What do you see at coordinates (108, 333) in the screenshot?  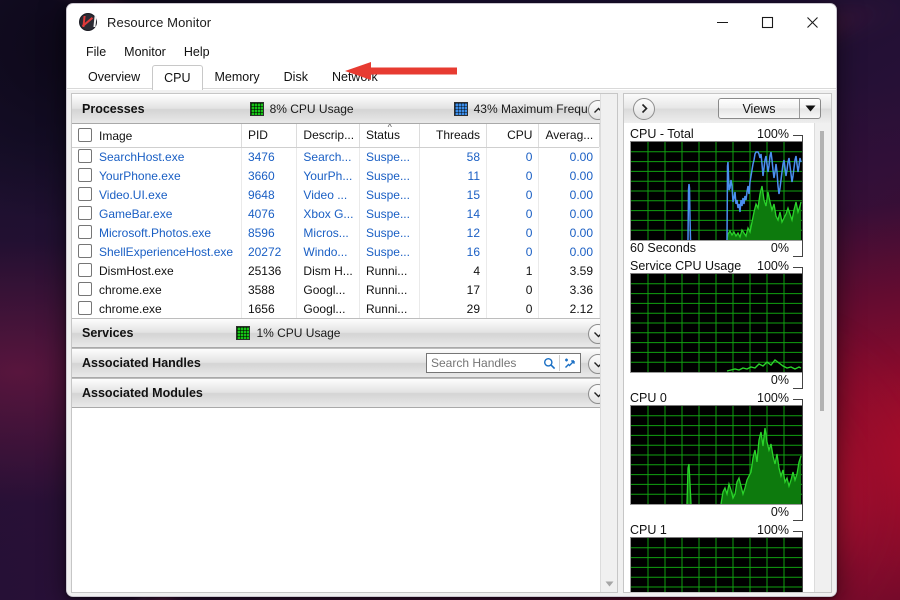 I see `services-title: Services` at bounding box center [108, 333].